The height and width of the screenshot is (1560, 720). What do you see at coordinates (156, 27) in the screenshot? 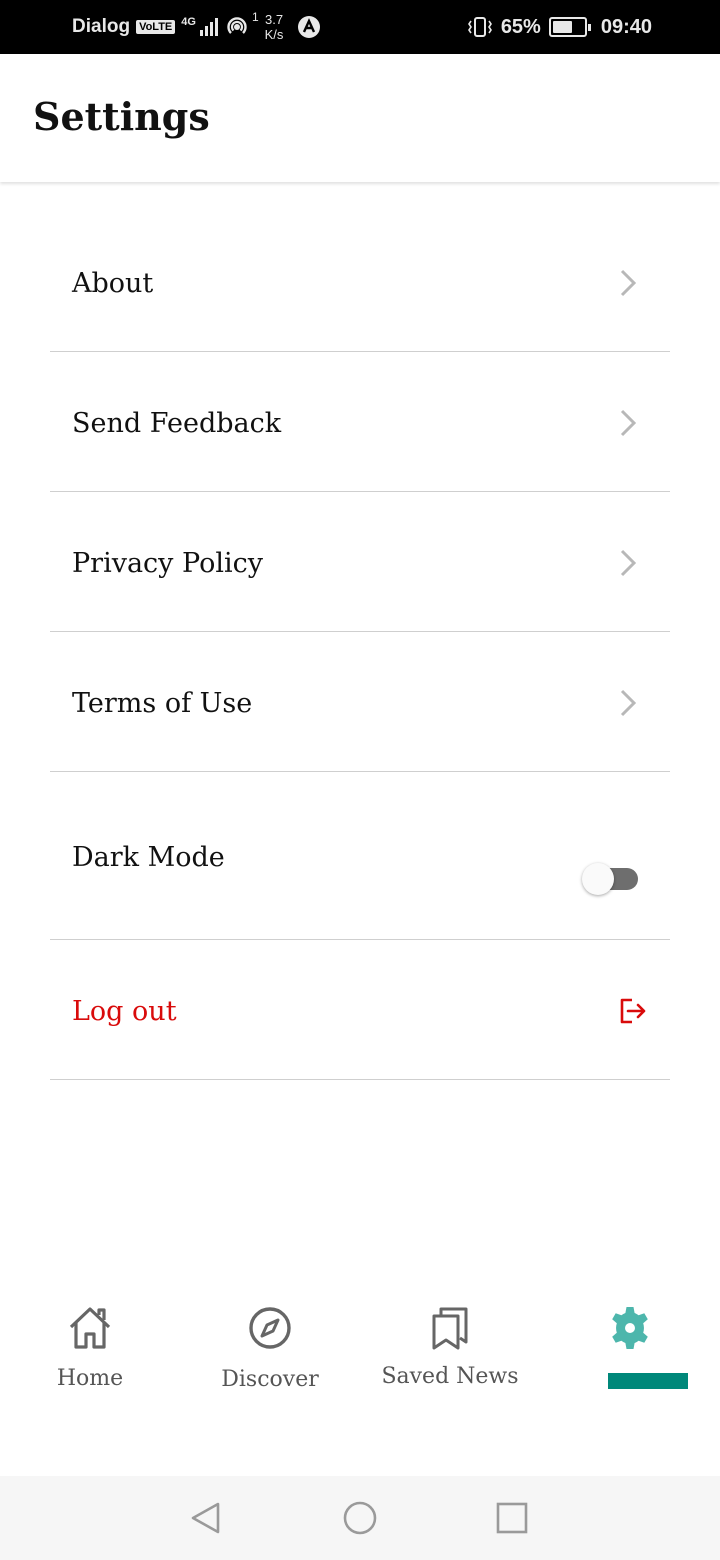
I see `volte-badge: VoLTE` at bounding box center [156, 27].